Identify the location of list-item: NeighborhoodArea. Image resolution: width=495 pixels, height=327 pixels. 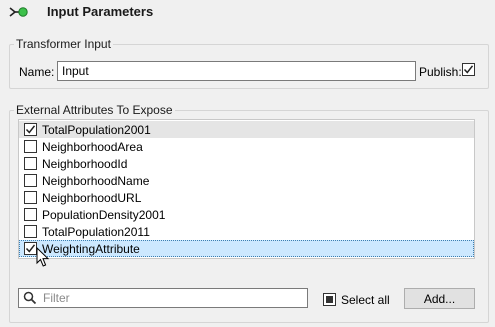
(246, 146).